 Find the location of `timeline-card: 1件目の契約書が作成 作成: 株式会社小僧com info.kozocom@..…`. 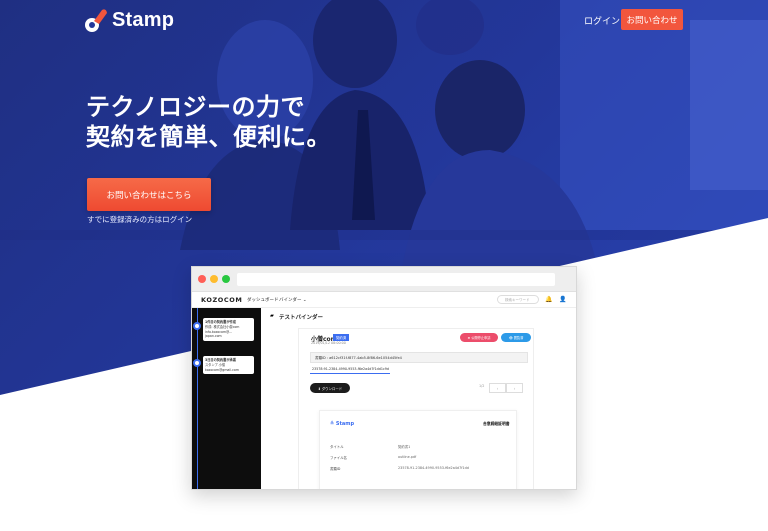

timeline-card: 1件目の契約書が作成 作成: 株式会社小僧com info.kozocom@..… is located at coordinates (228, 329).